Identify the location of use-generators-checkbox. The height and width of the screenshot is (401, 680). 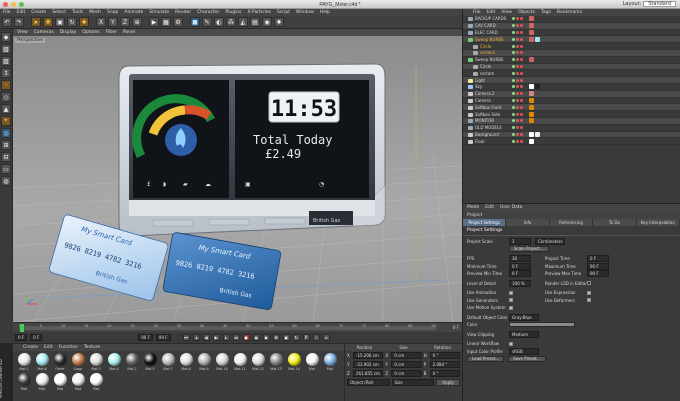
(511, 300).